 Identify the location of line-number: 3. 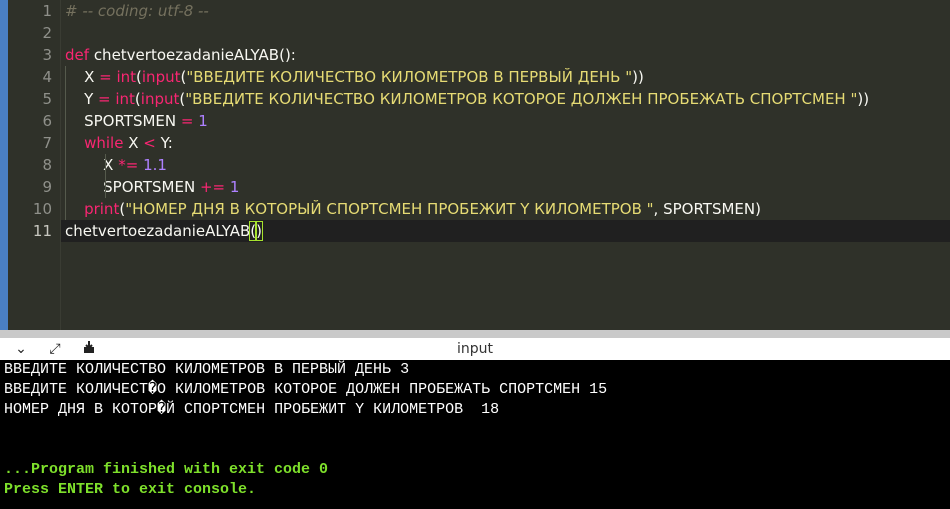
(47, 55).